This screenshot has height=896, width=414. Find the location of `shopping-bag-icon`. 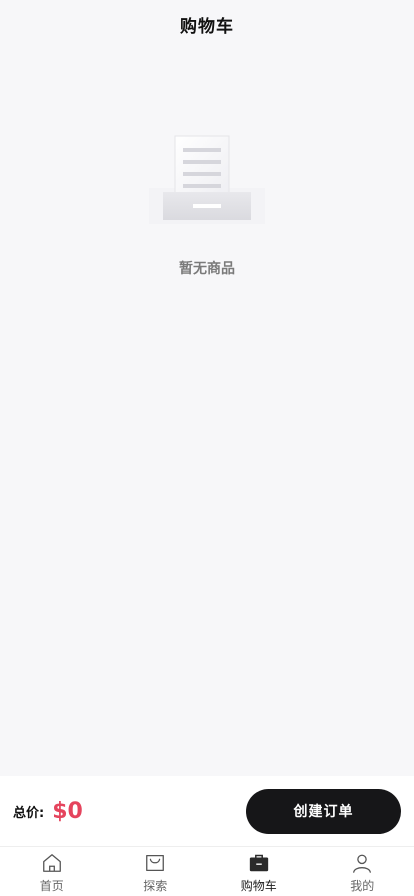

shopping-bag-icon is located at coordinates (155, 863).